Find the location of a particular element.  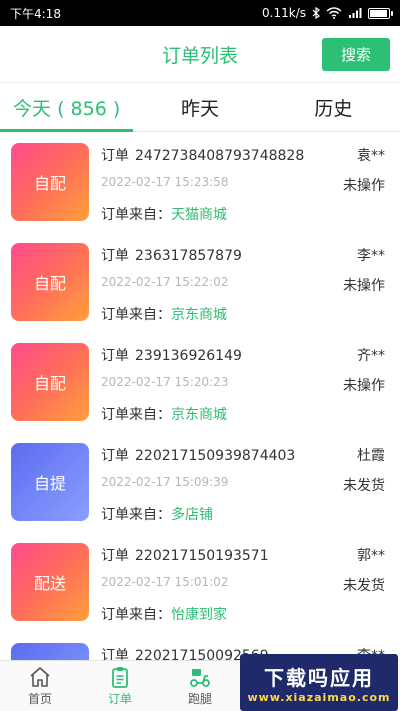

watermark-main-text: 下载吗应用 is located at coordinates (319, 677).